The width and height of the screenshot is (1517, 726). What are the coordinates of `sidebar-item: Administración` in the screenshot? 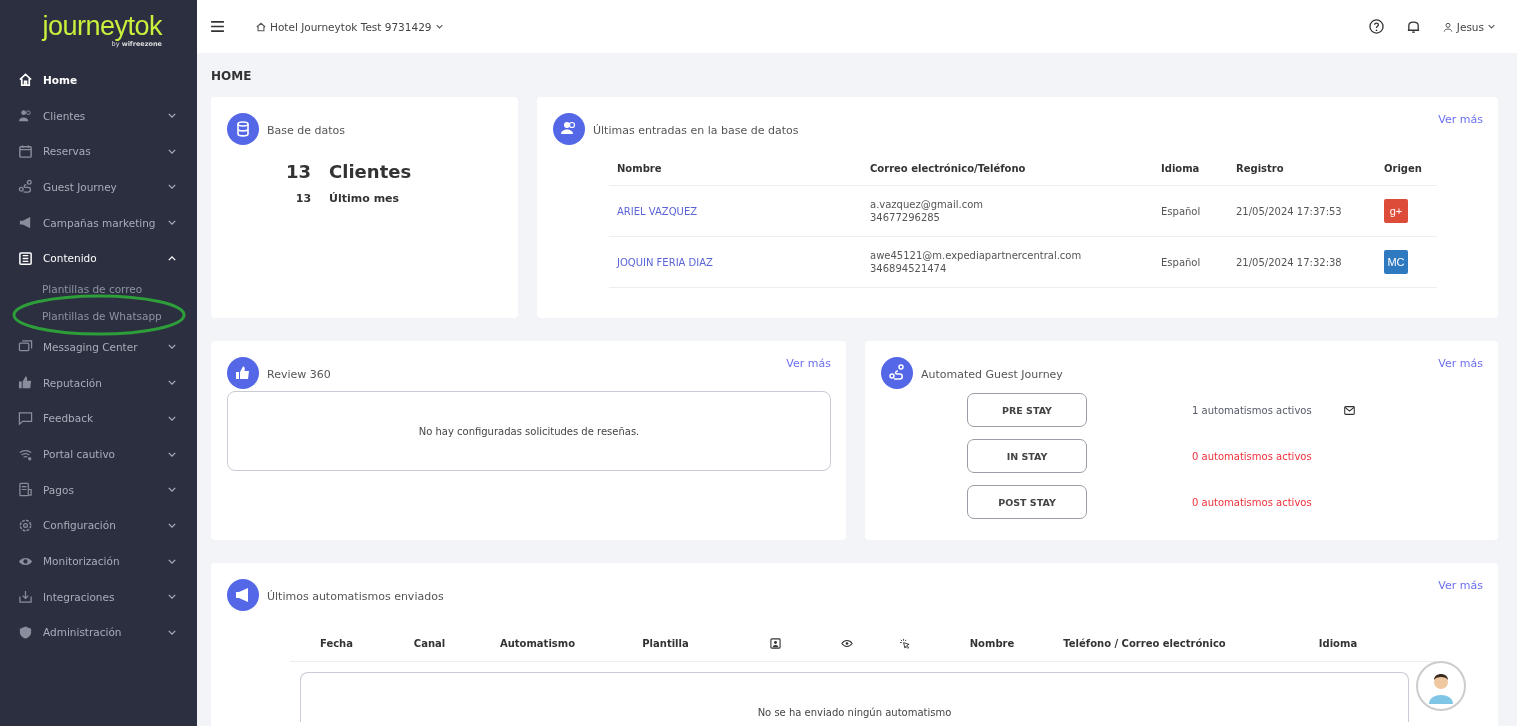 It's located at (98, 632).